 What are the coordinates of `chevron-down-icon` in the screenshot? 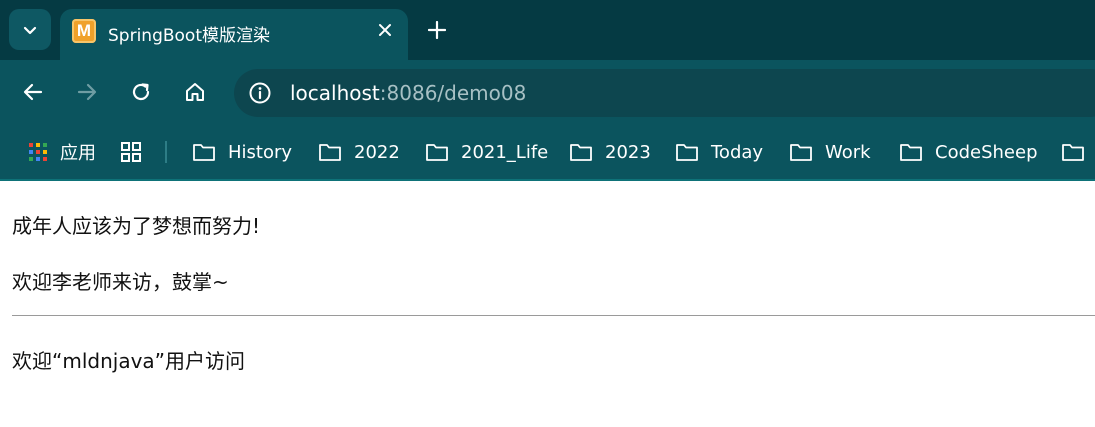 It's located at (30, 30).